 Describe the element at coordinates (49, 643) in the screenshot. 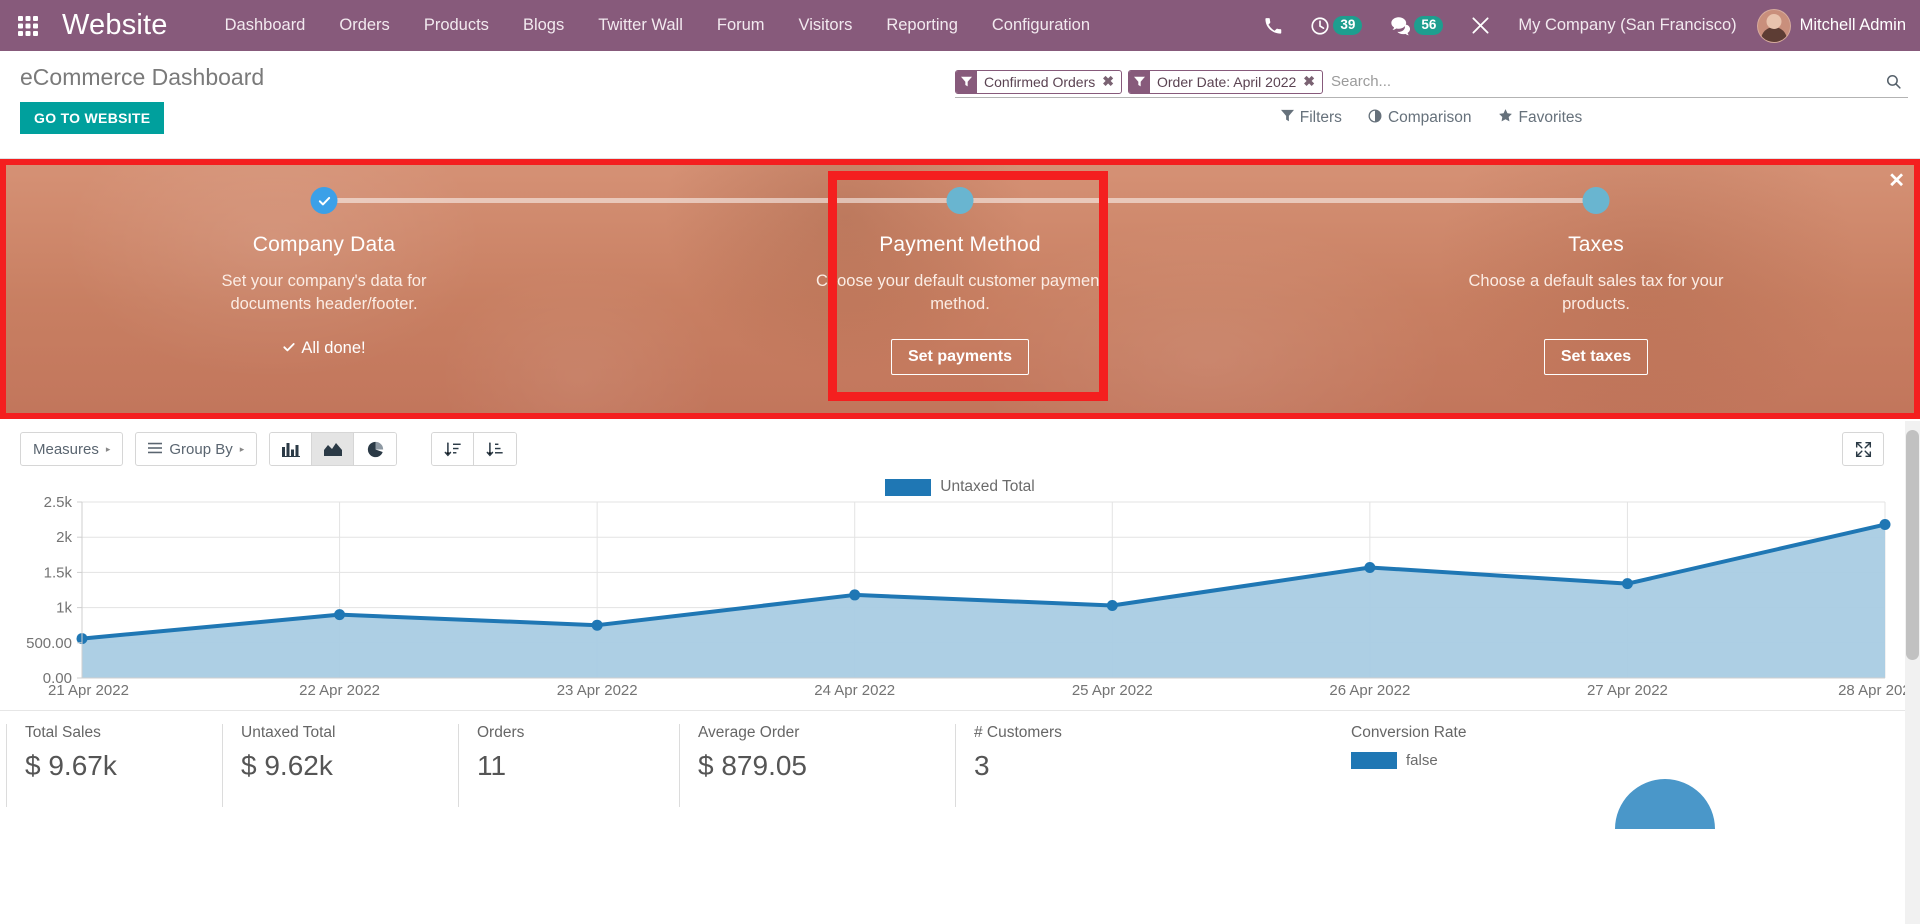

I see `svg-text: 500.00` at that location.